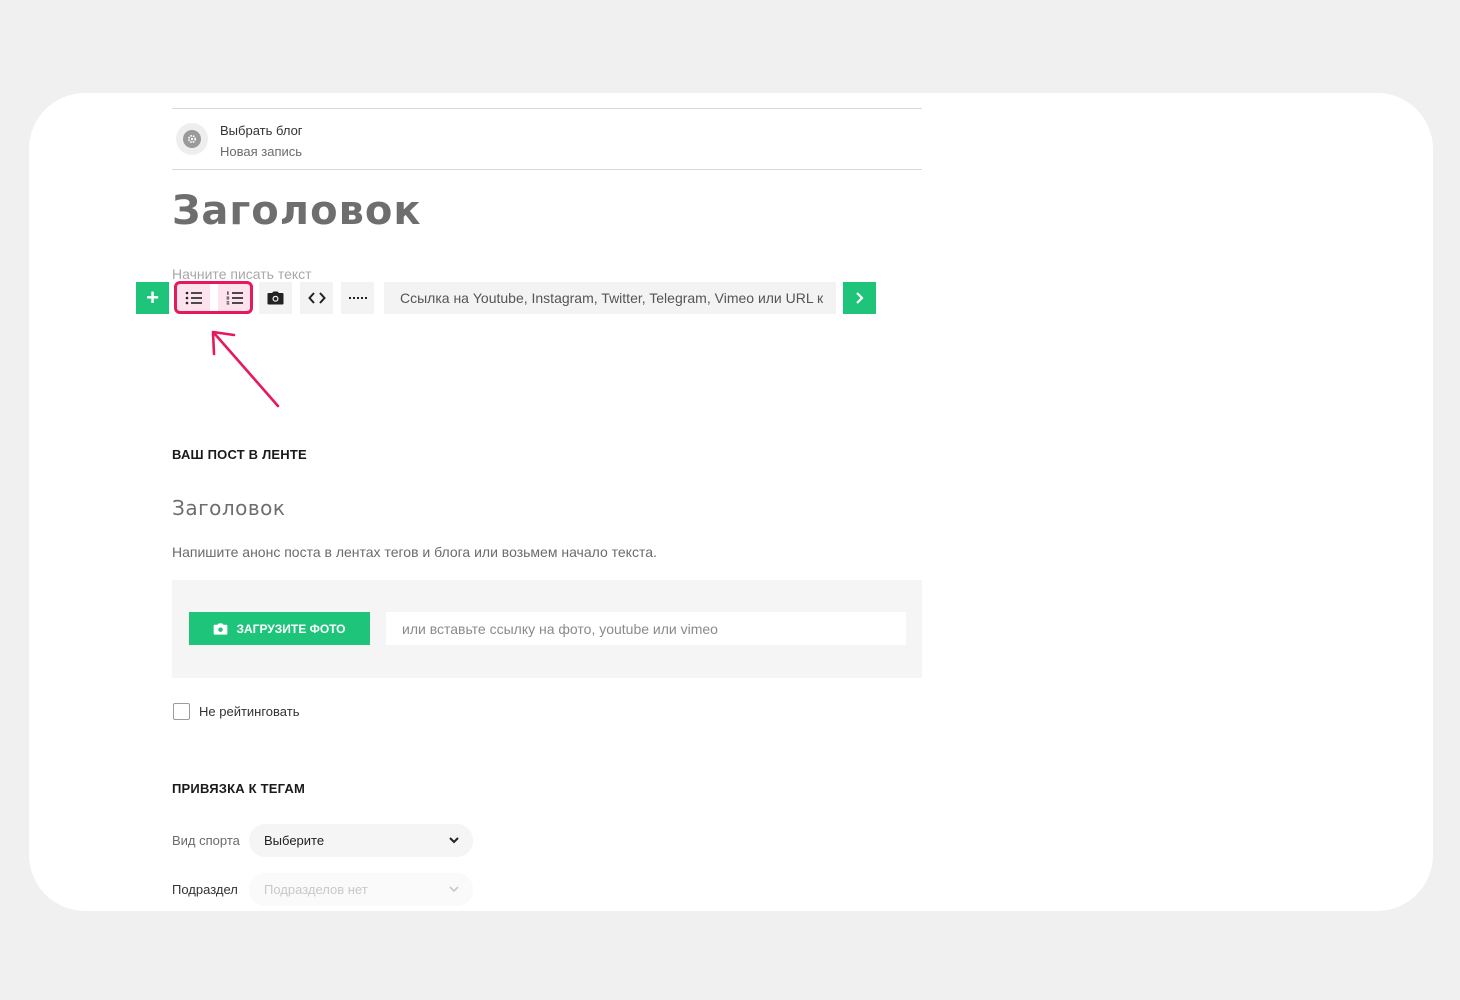 Image resolution: width=1460 pixels, height=1000 pixels. Describe the element at coordinates (152, 298) in the screenshot. I see `add-block-button: +` at that location.